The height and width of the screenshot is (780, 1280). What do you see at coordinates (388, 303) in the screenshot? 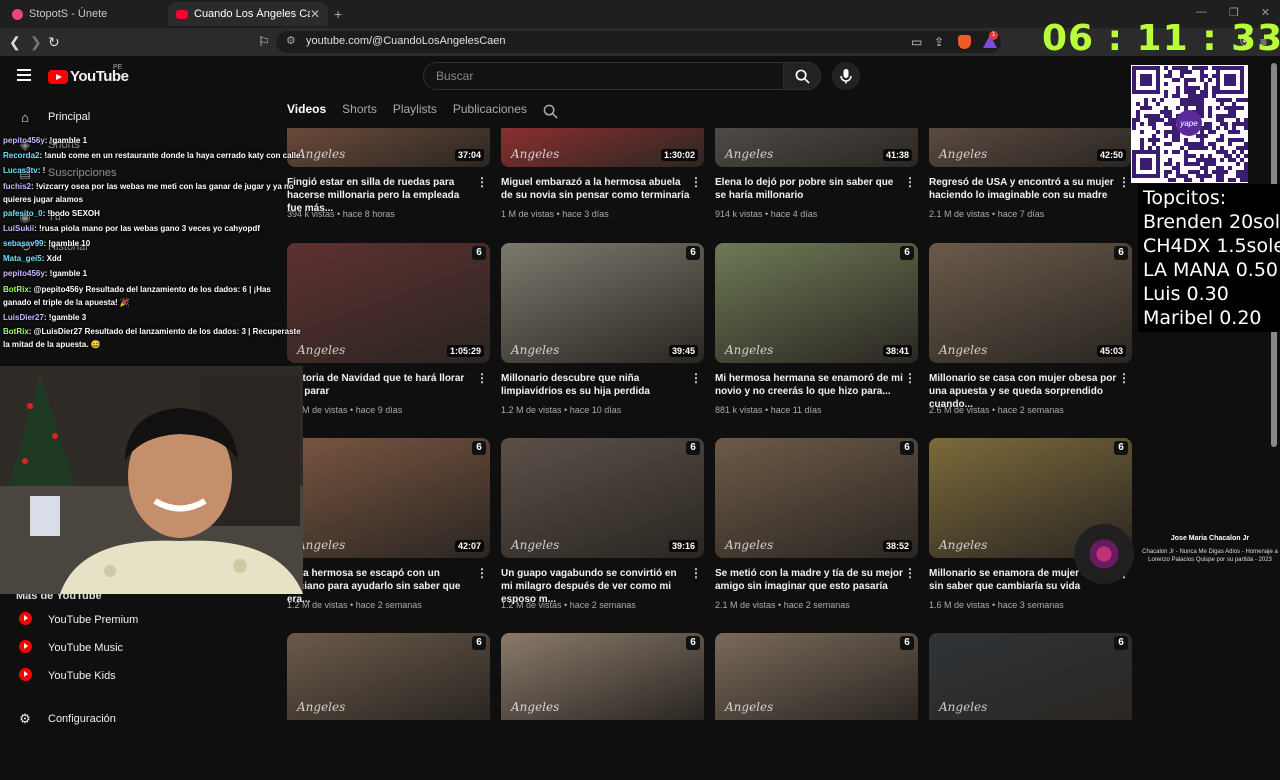
I see `video-thumbnail: Angeles 6 1:05:29` at bounding box center [388, 303].